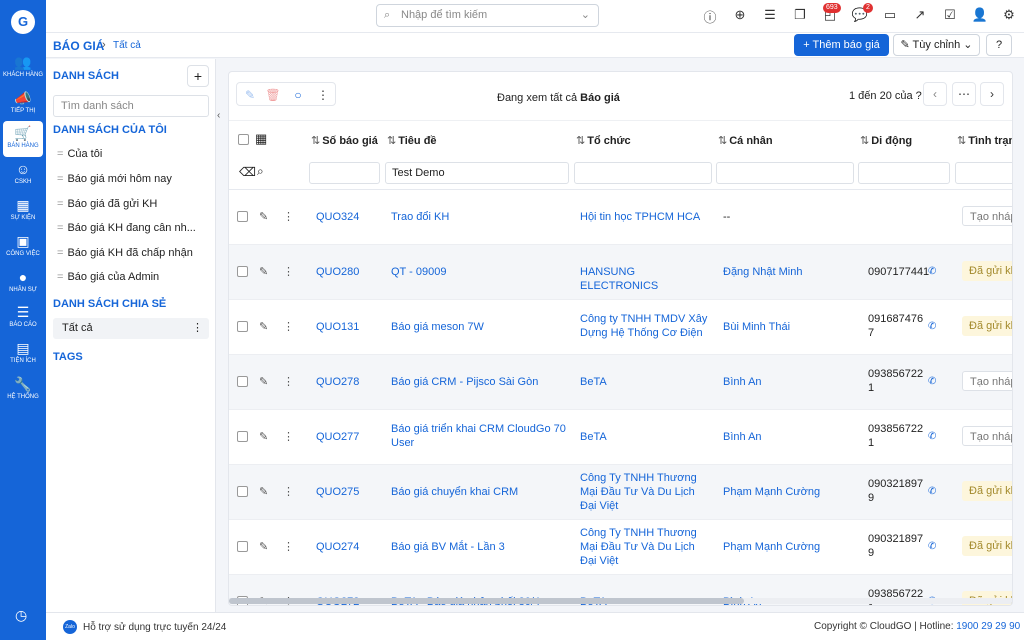  I want to click on nav-item-utilities: ▤ TIỆN ÍCH, so click(23, 354).